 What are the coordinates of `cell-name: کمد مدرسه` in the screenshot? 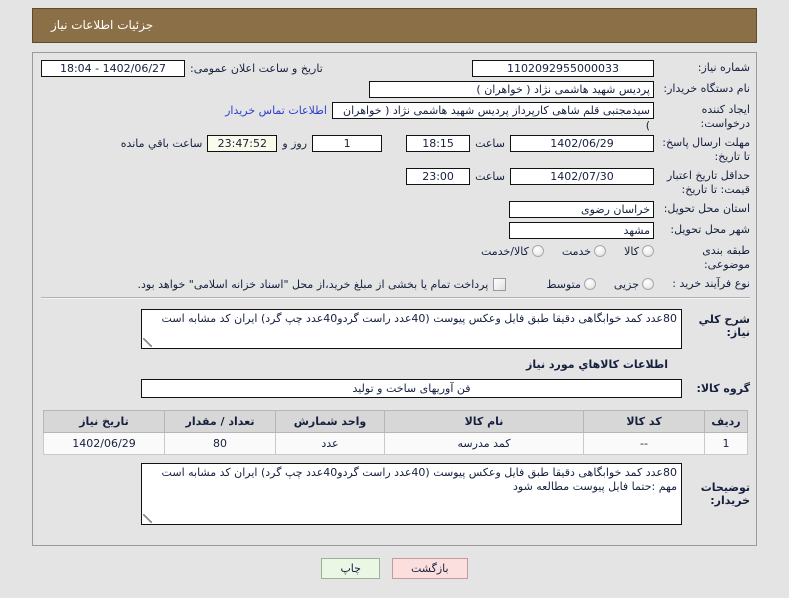 It's located at (484, 443).